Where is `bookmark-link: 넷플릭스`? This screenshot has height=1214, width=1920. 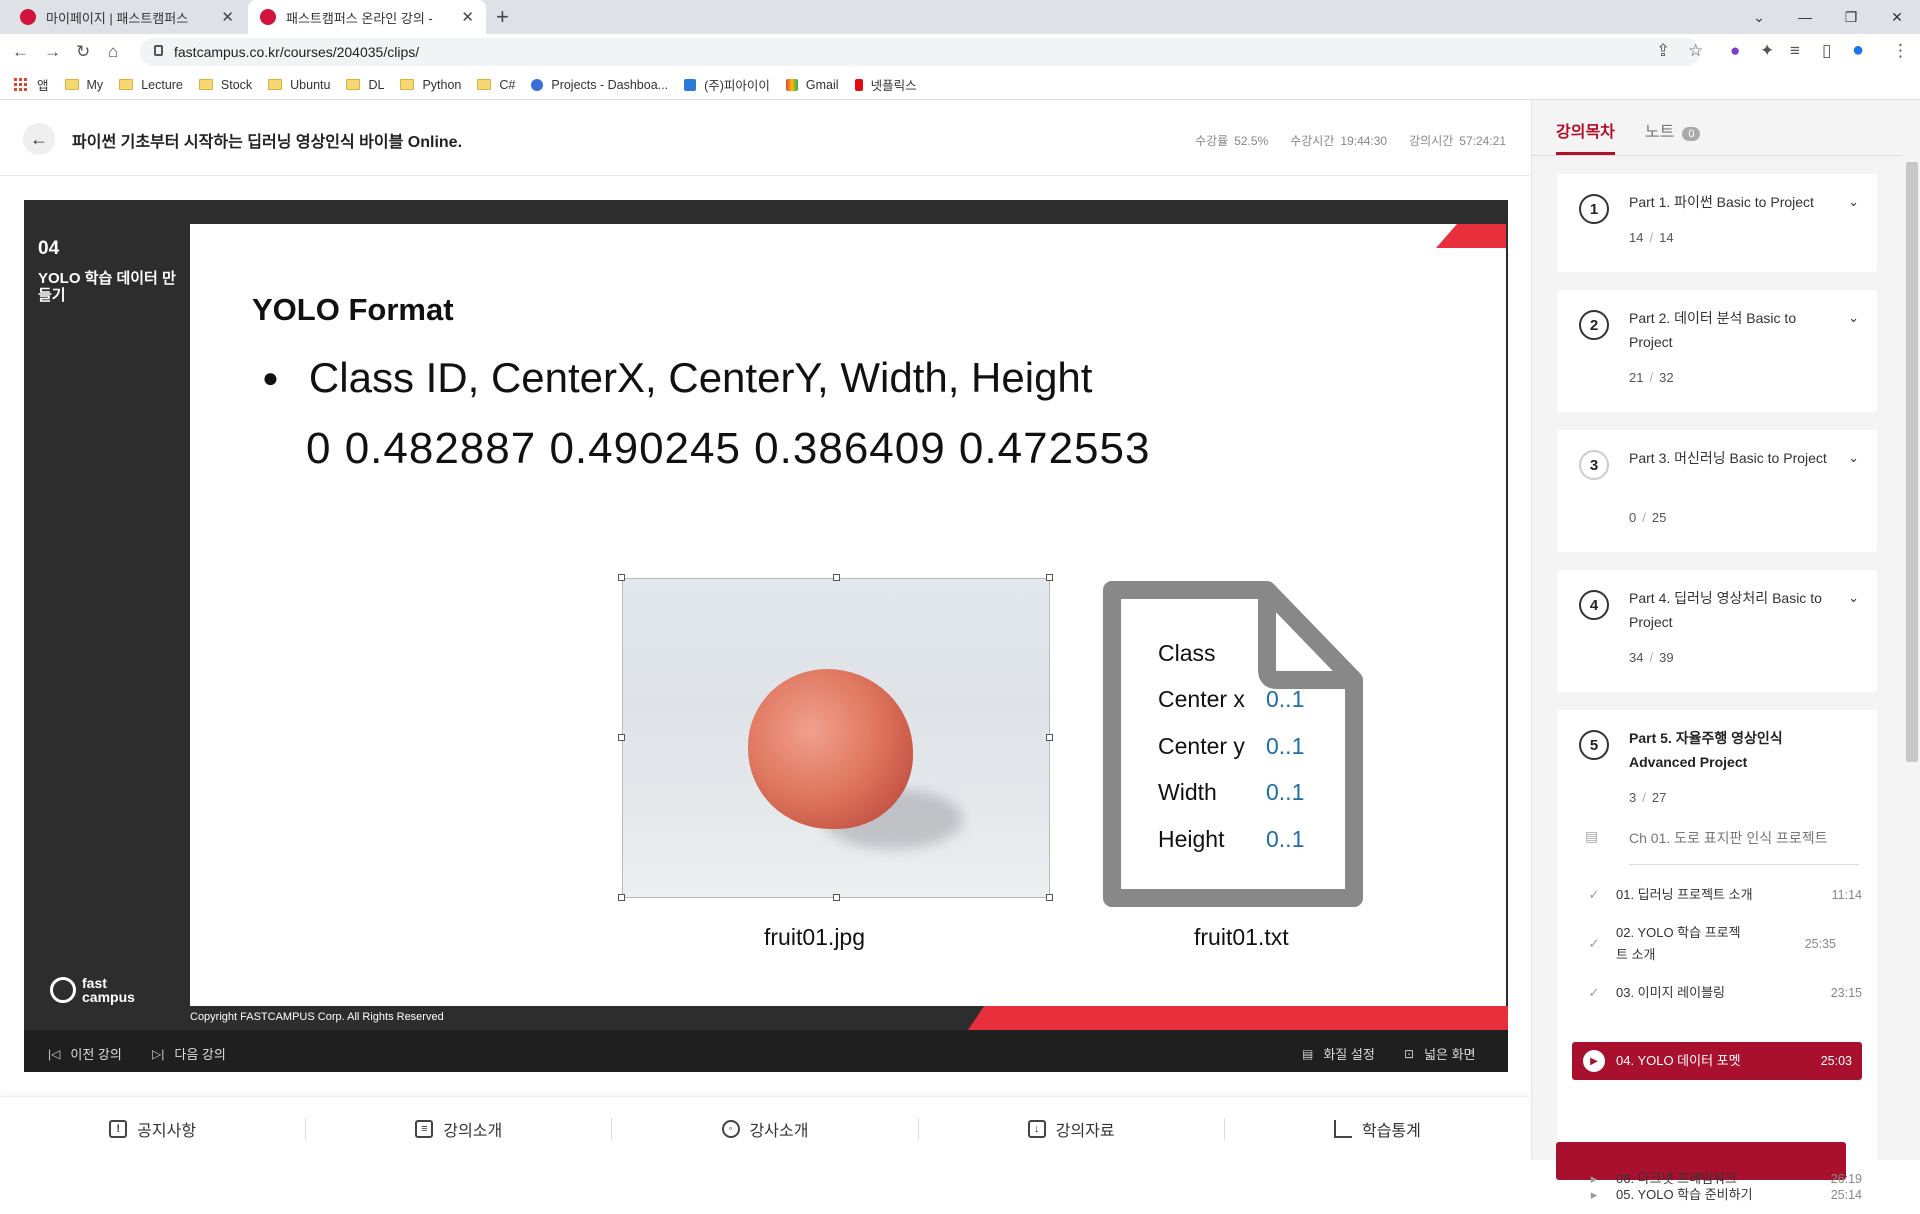
bookmark-link: 넷플릭스 is located at coordinates (885, 84).